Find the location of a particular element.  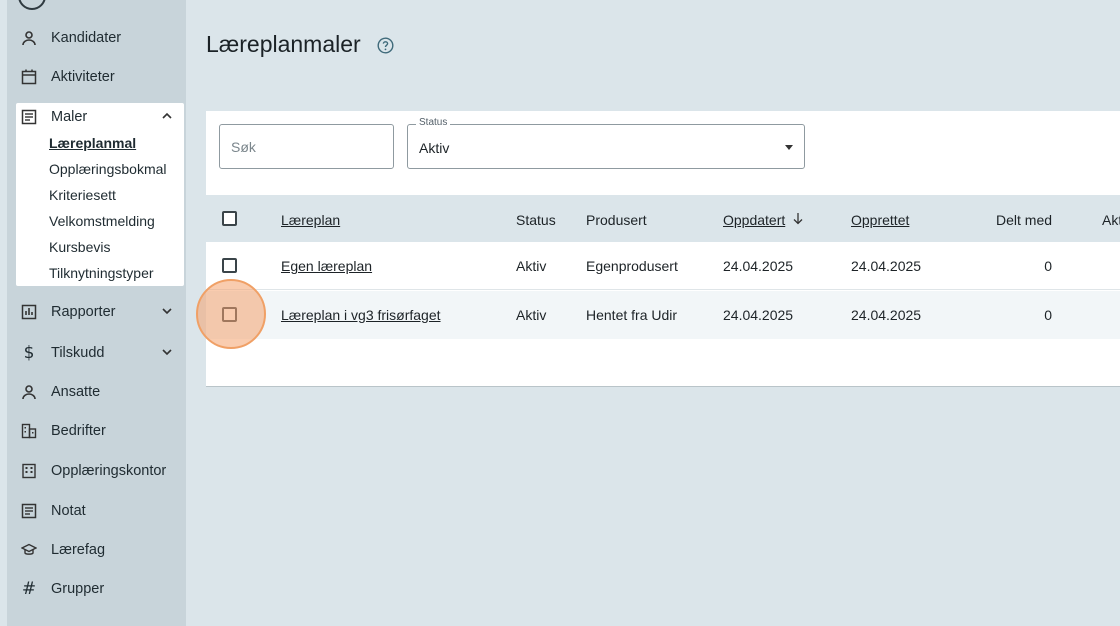

sidebar-item-kandidater: Kandidater is located at coordinates (96, 38).